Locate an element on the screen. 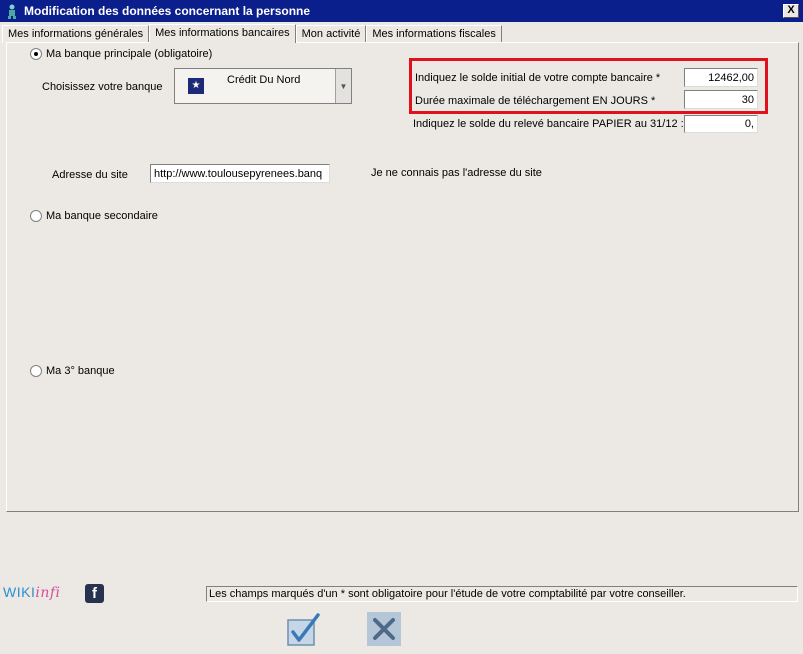  facebook-icon: f is located at coordinates (94, 593).